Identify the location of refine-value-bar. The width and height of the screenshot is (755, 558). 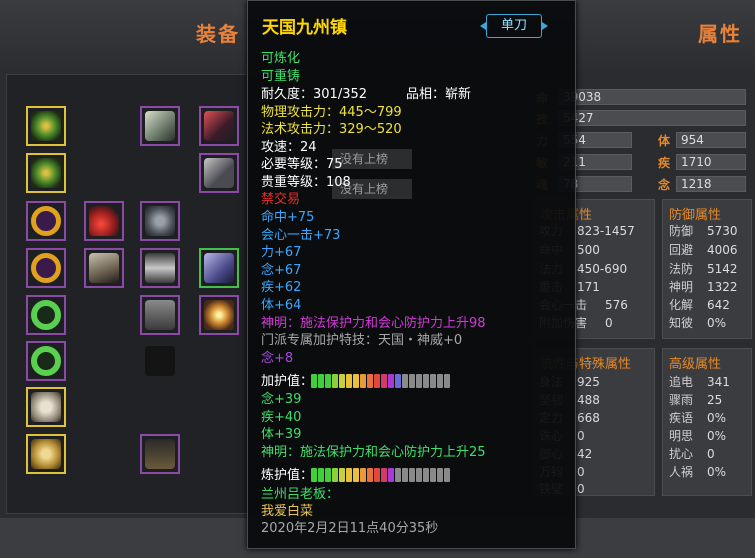
(380, 475).